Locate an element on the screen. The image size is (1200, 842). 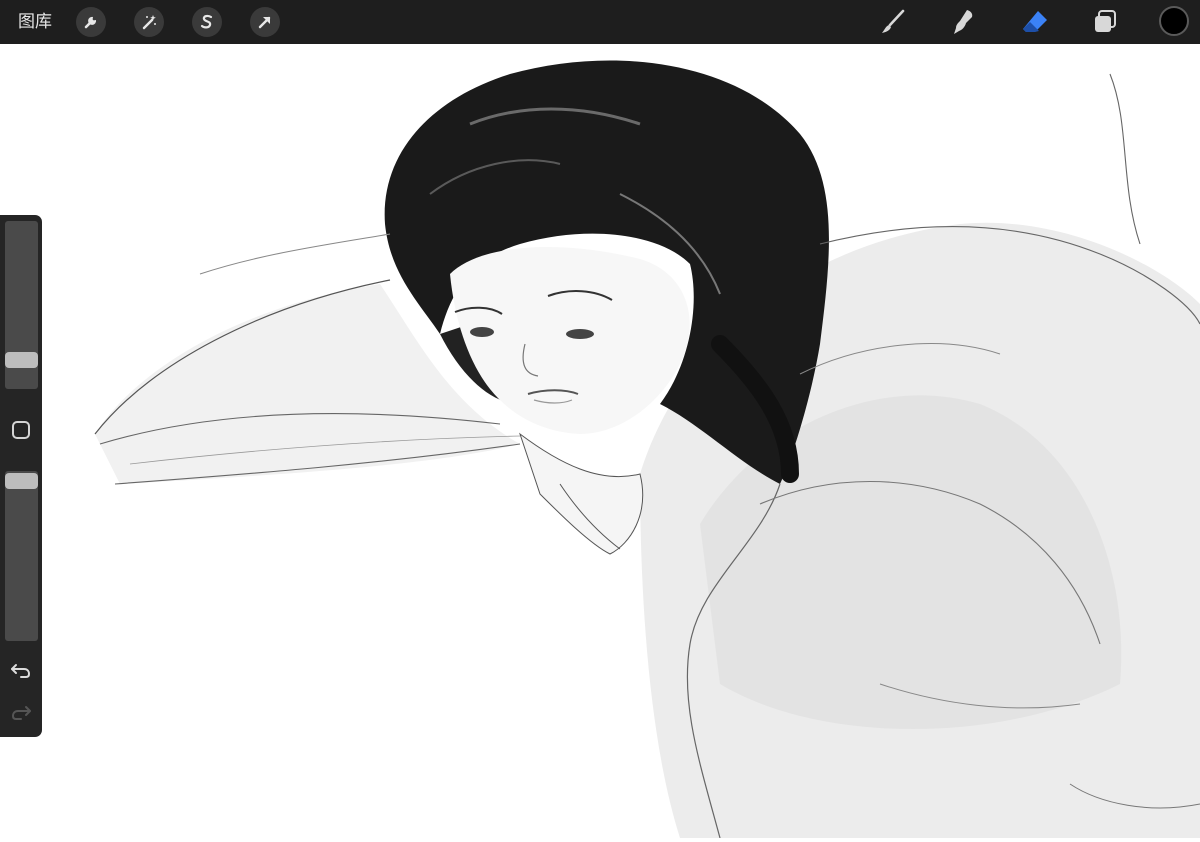
brush-tool-button is located at coordinates (893, 22).